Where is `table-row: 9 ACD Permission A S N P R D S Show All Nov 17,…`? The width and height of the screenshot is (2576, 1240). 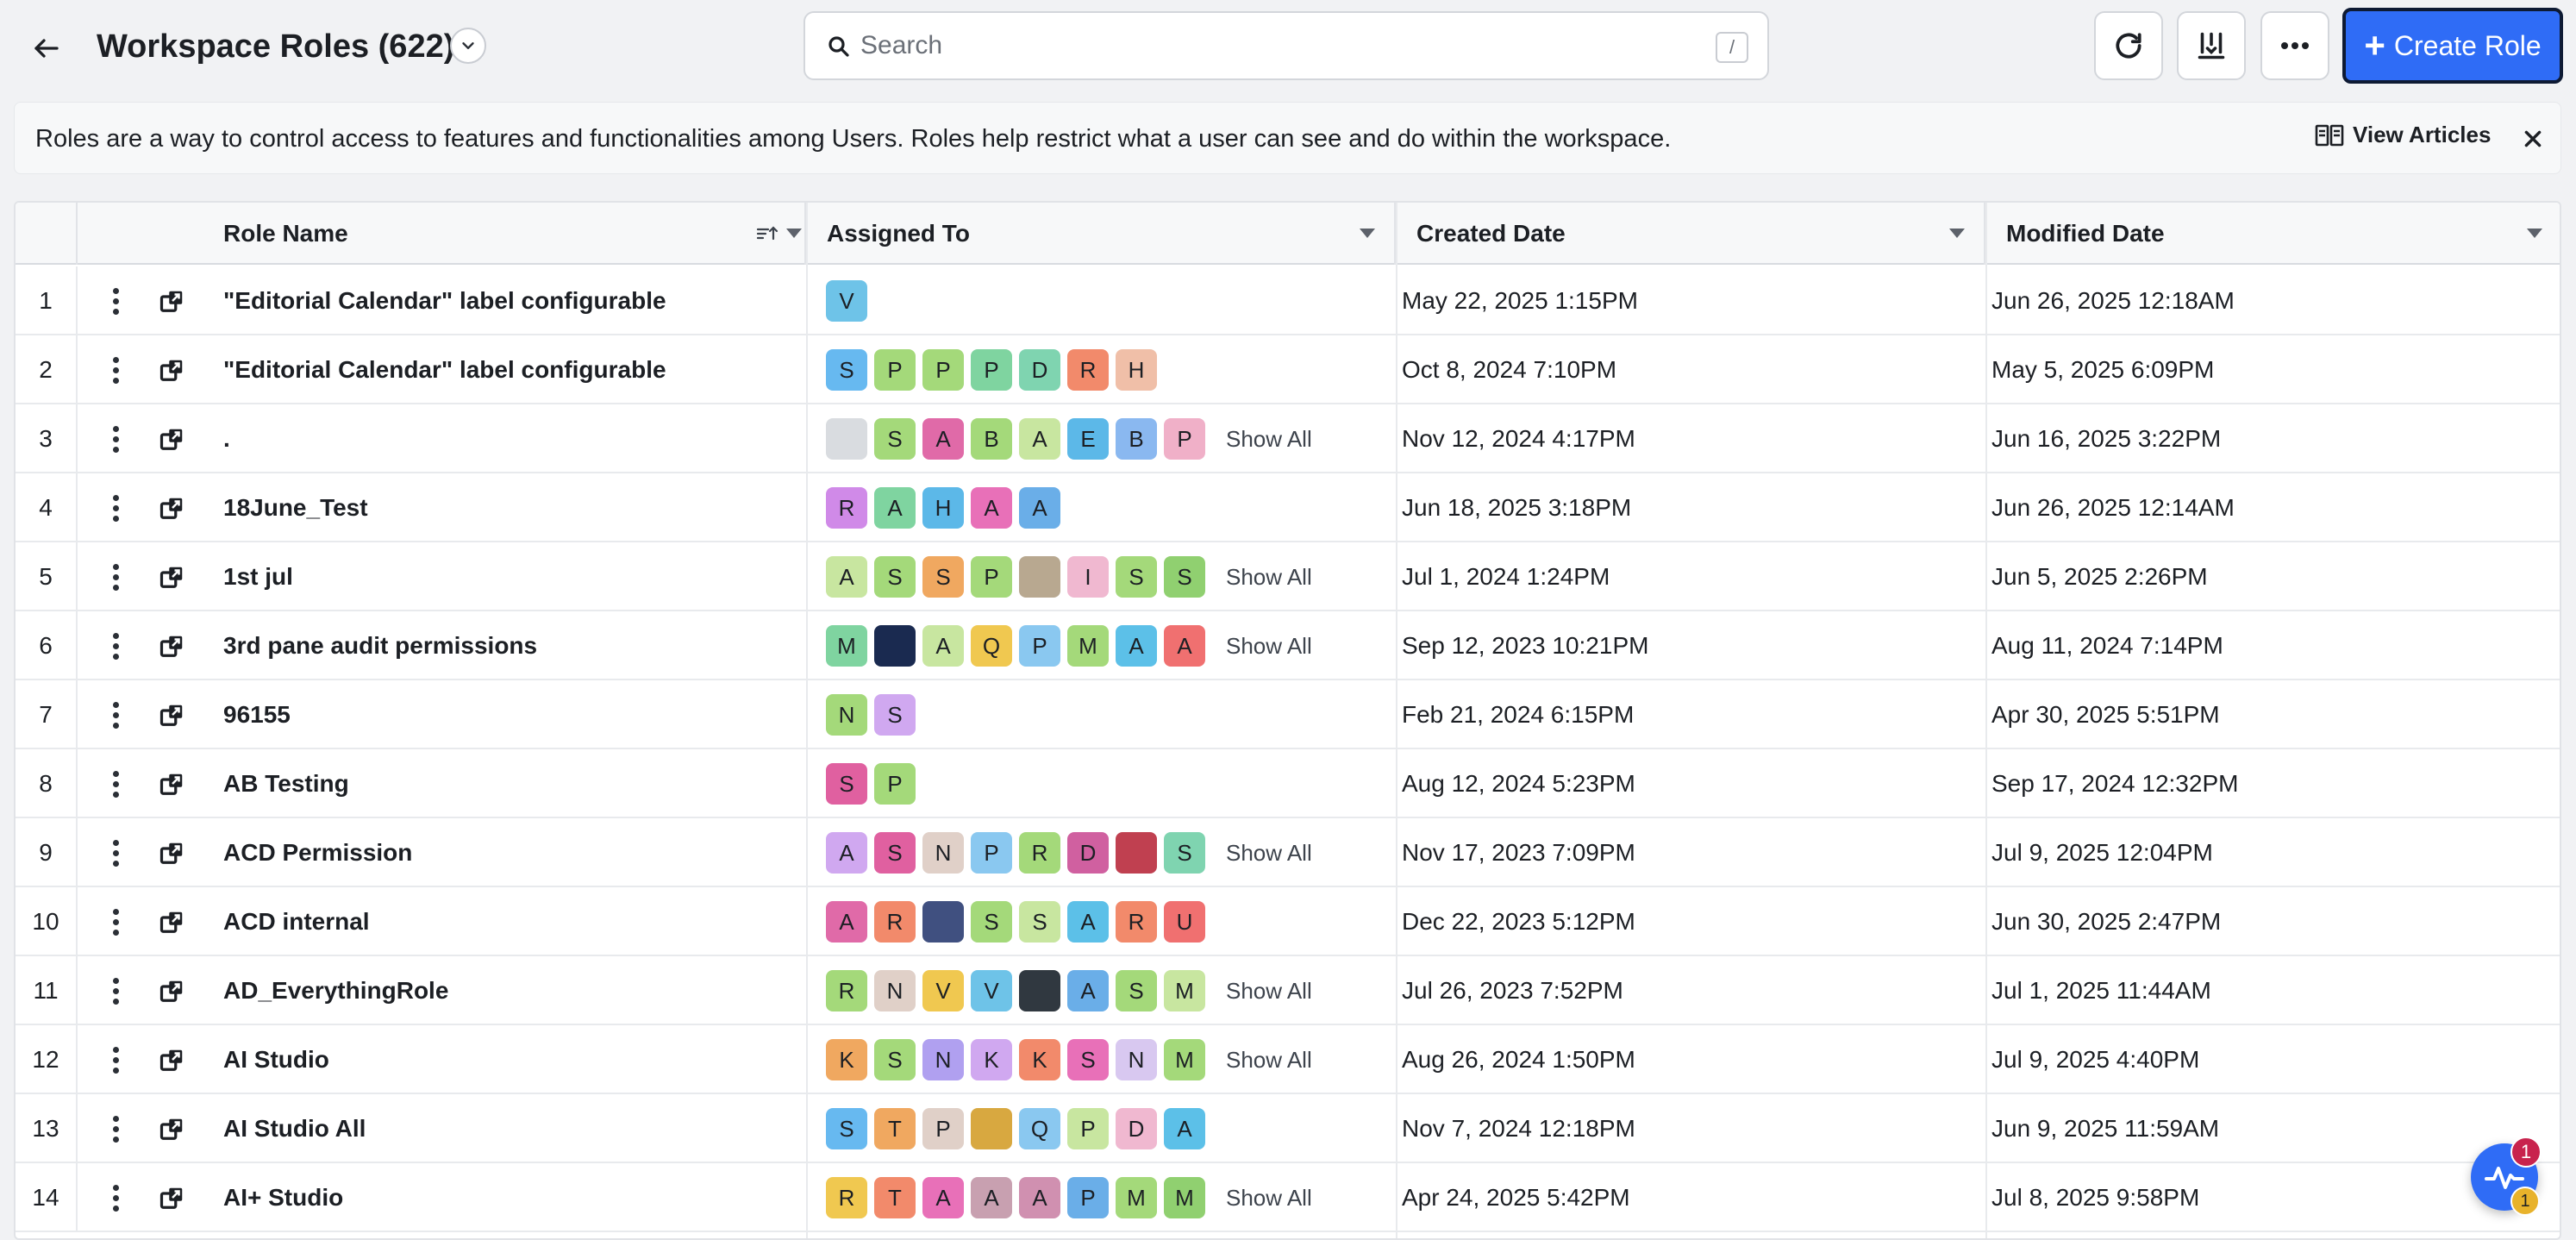
table-row: 9 ACD Permission A S N P R D S Show All Nov 17,… is located at coordinates (1288, 852).